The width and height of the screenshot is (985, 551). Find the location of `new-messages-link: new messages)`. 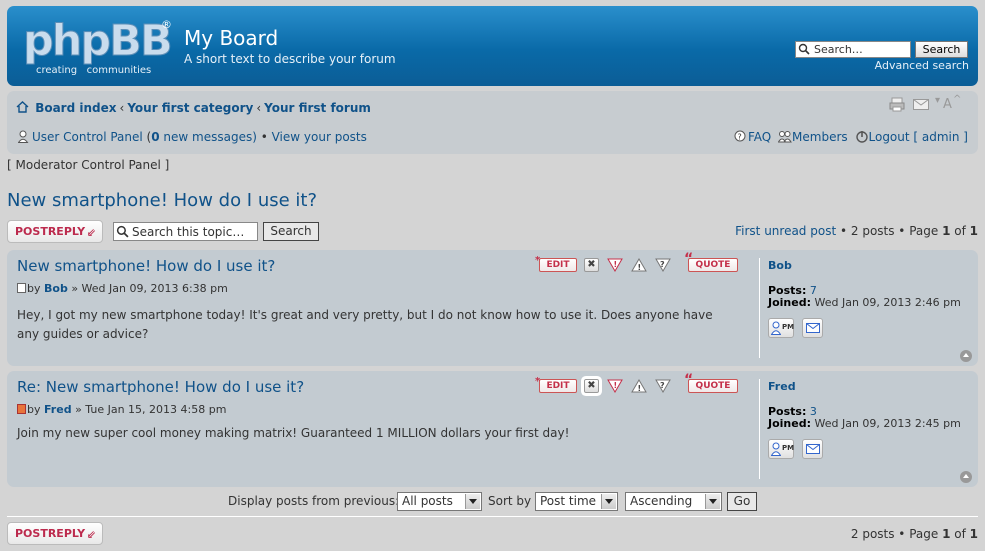

new-messages-link: new messages) is located at coordinates (208, 137).